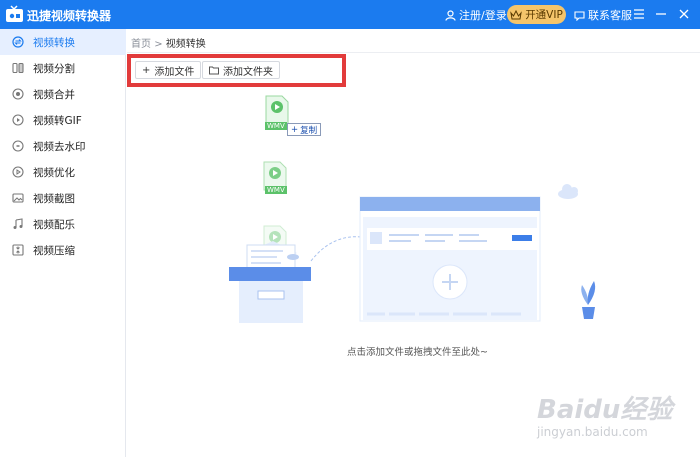  I want to click on archive-box-illustration, so click(270, 282).